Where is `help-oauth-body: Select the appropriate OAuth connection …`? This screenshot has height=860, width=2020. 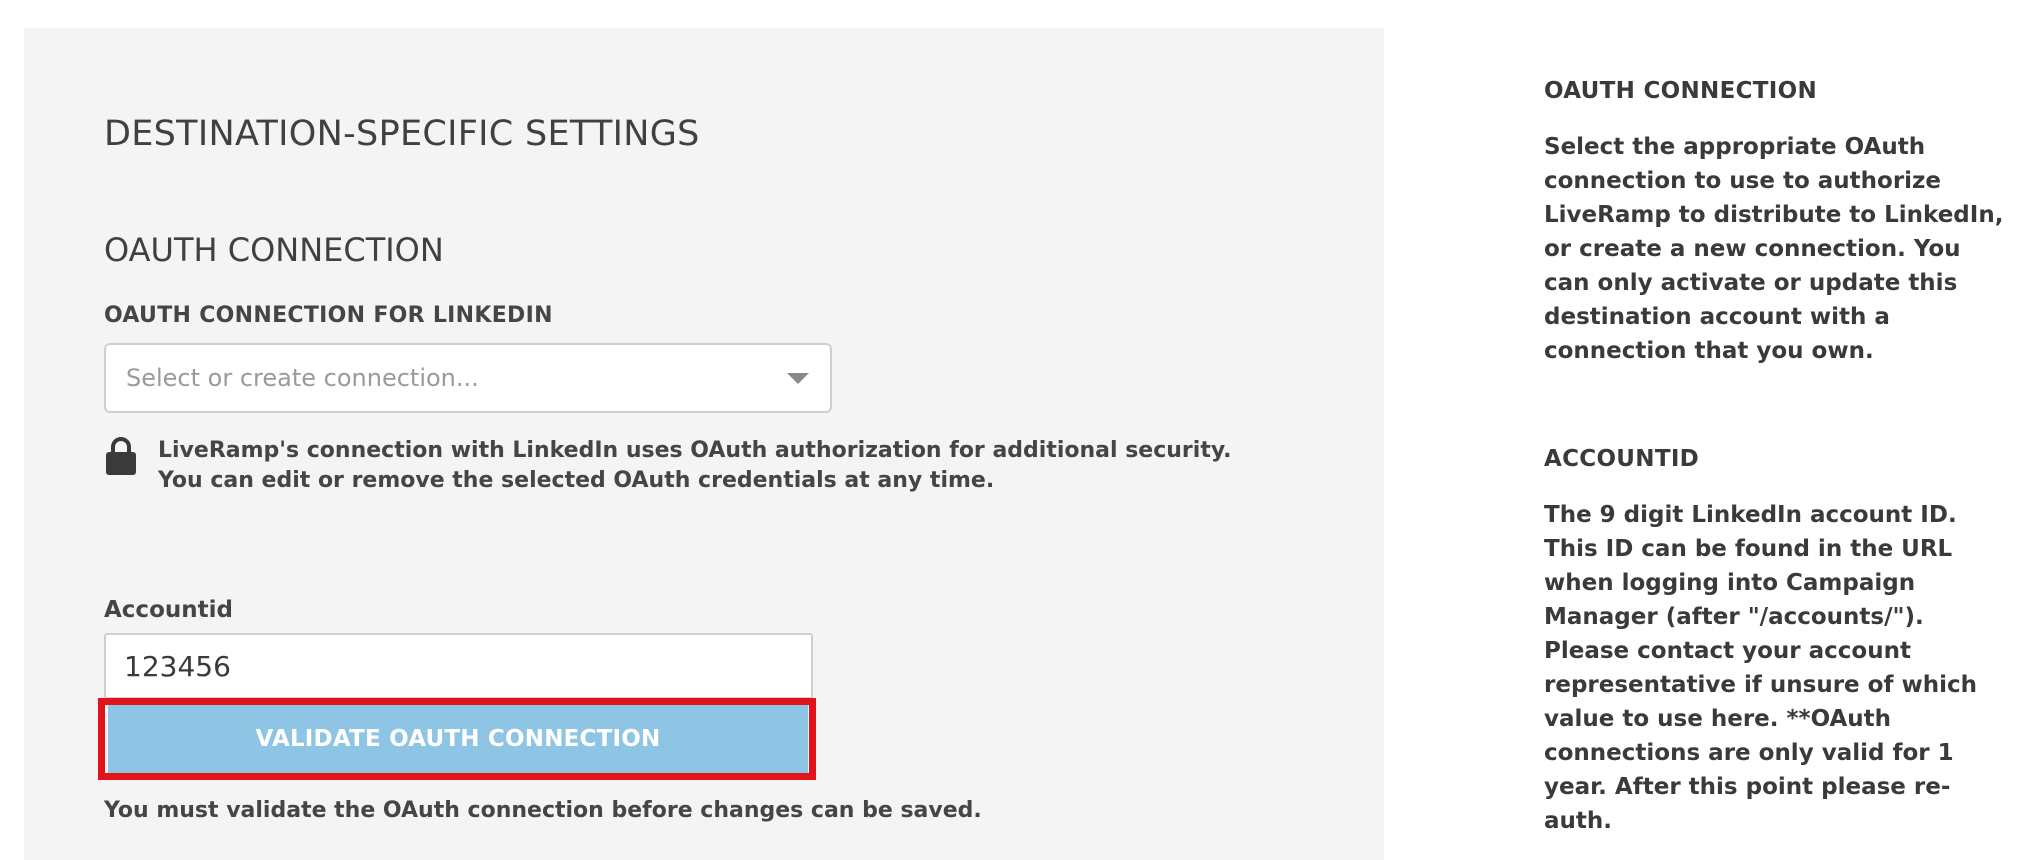 help-oauth-body: Select the appropriate OAuth connection … is located at coordinates (1774, 249).